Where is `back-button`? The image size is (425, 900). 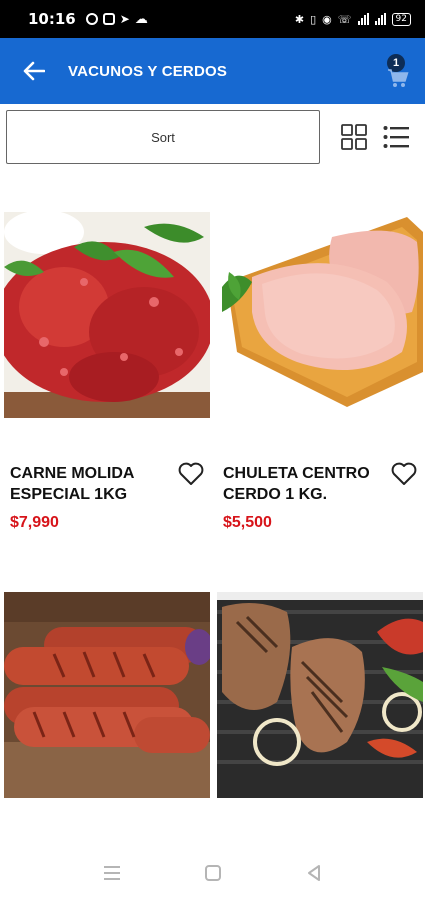 back-button is located at coordinates (34, 71).